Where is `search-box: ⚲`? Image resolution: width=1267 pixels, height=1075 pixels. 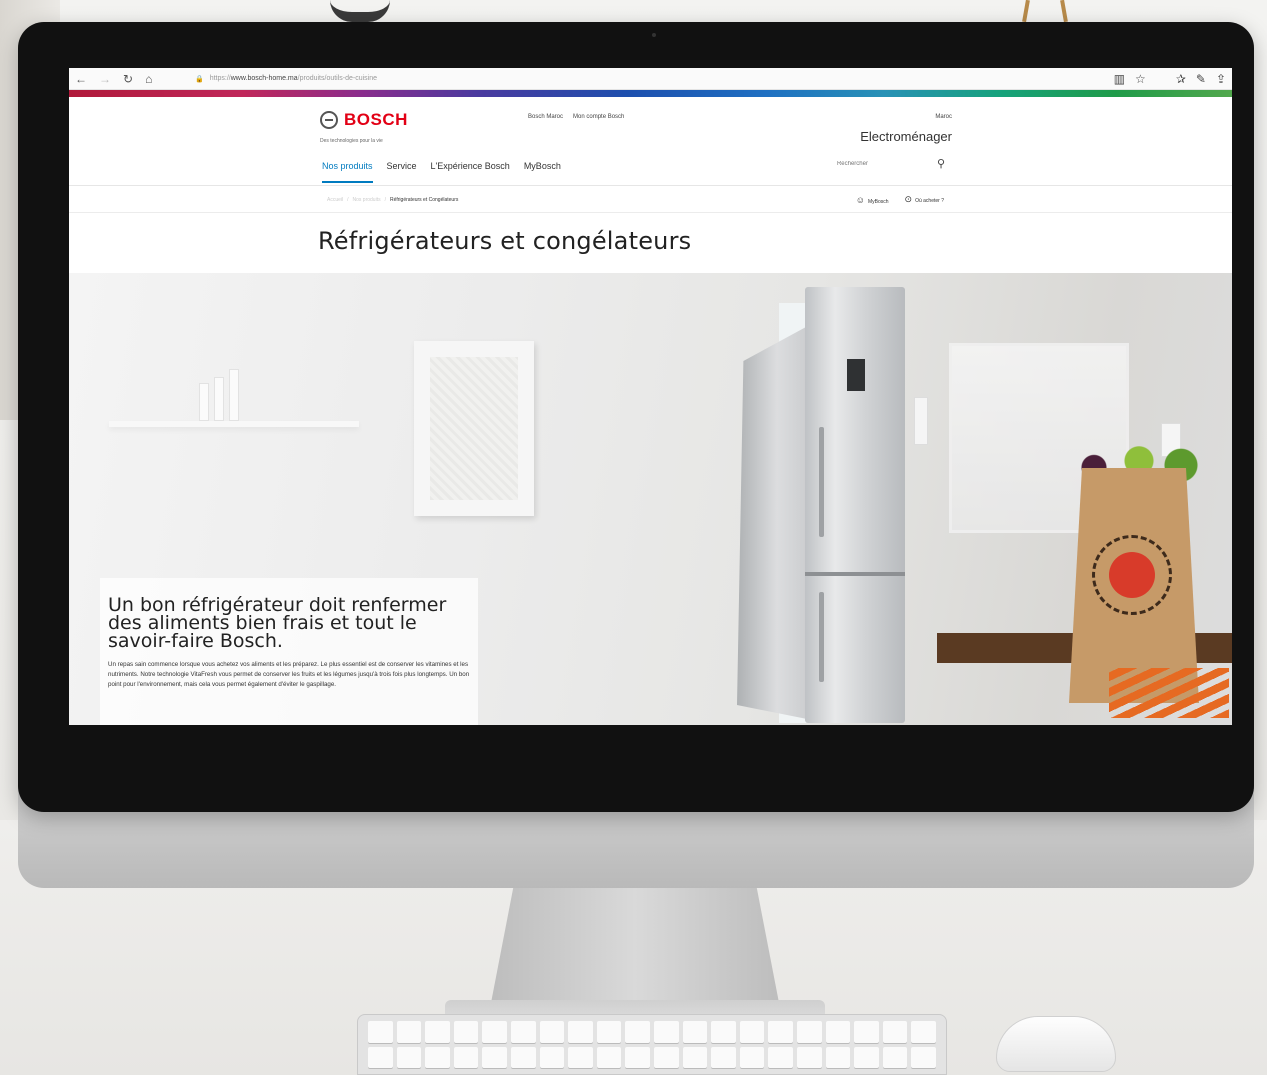
search-box: ⚲ is located at coordinates (890, 163).